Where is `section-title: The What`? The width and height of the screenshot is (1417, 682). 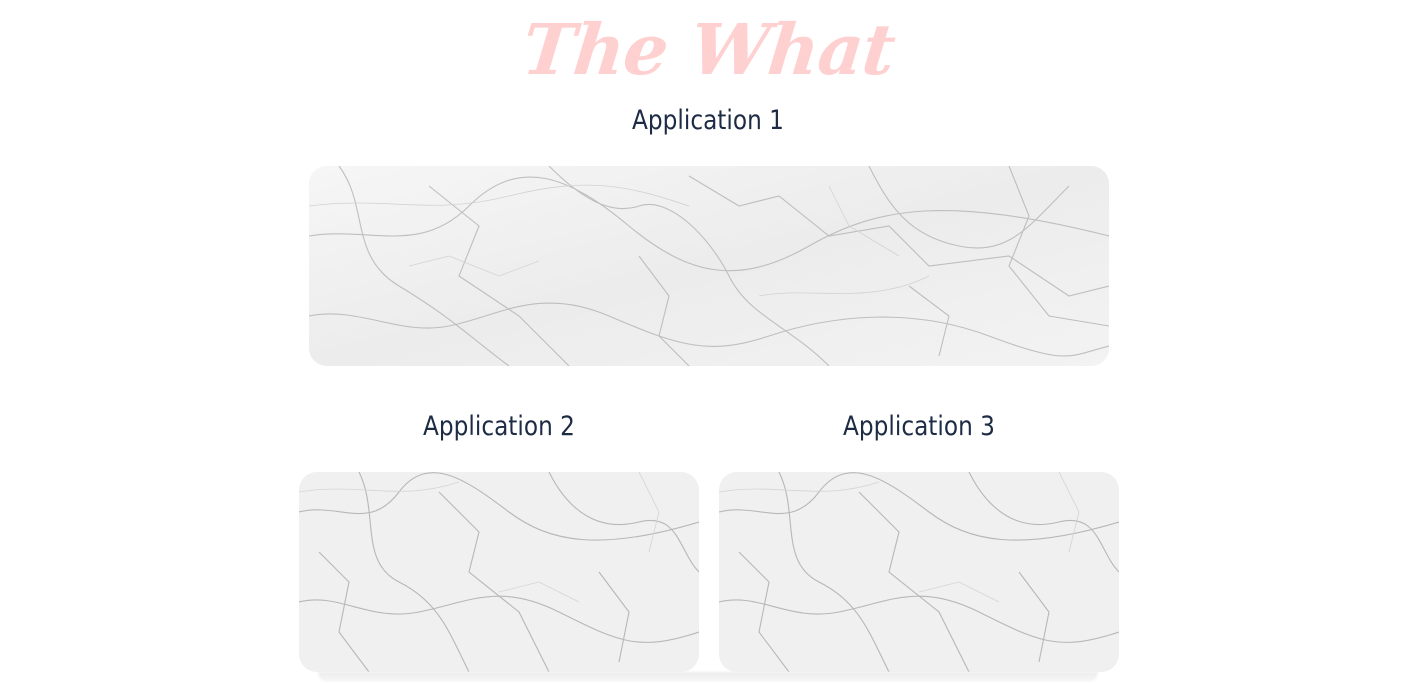 section-title: The What is located at coordinates (708, 49).